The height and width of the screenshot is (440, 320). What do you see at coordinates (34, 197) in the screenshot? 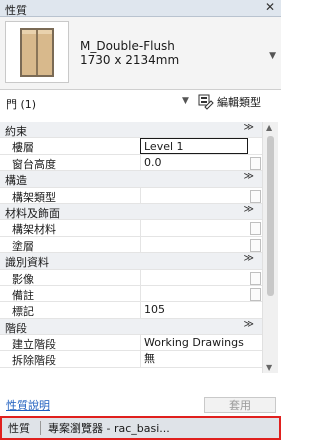
I see `property-name: 構架類型` at bounding box center [34, 197].